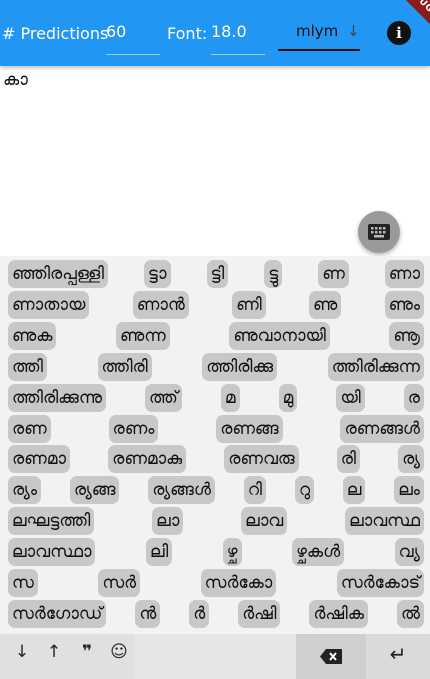 Image resolution: width=430 pixels, height=679 pixels. Describe the element at coordinates (399, 33) in the screenshot. I see `info-icon: i` at that location.